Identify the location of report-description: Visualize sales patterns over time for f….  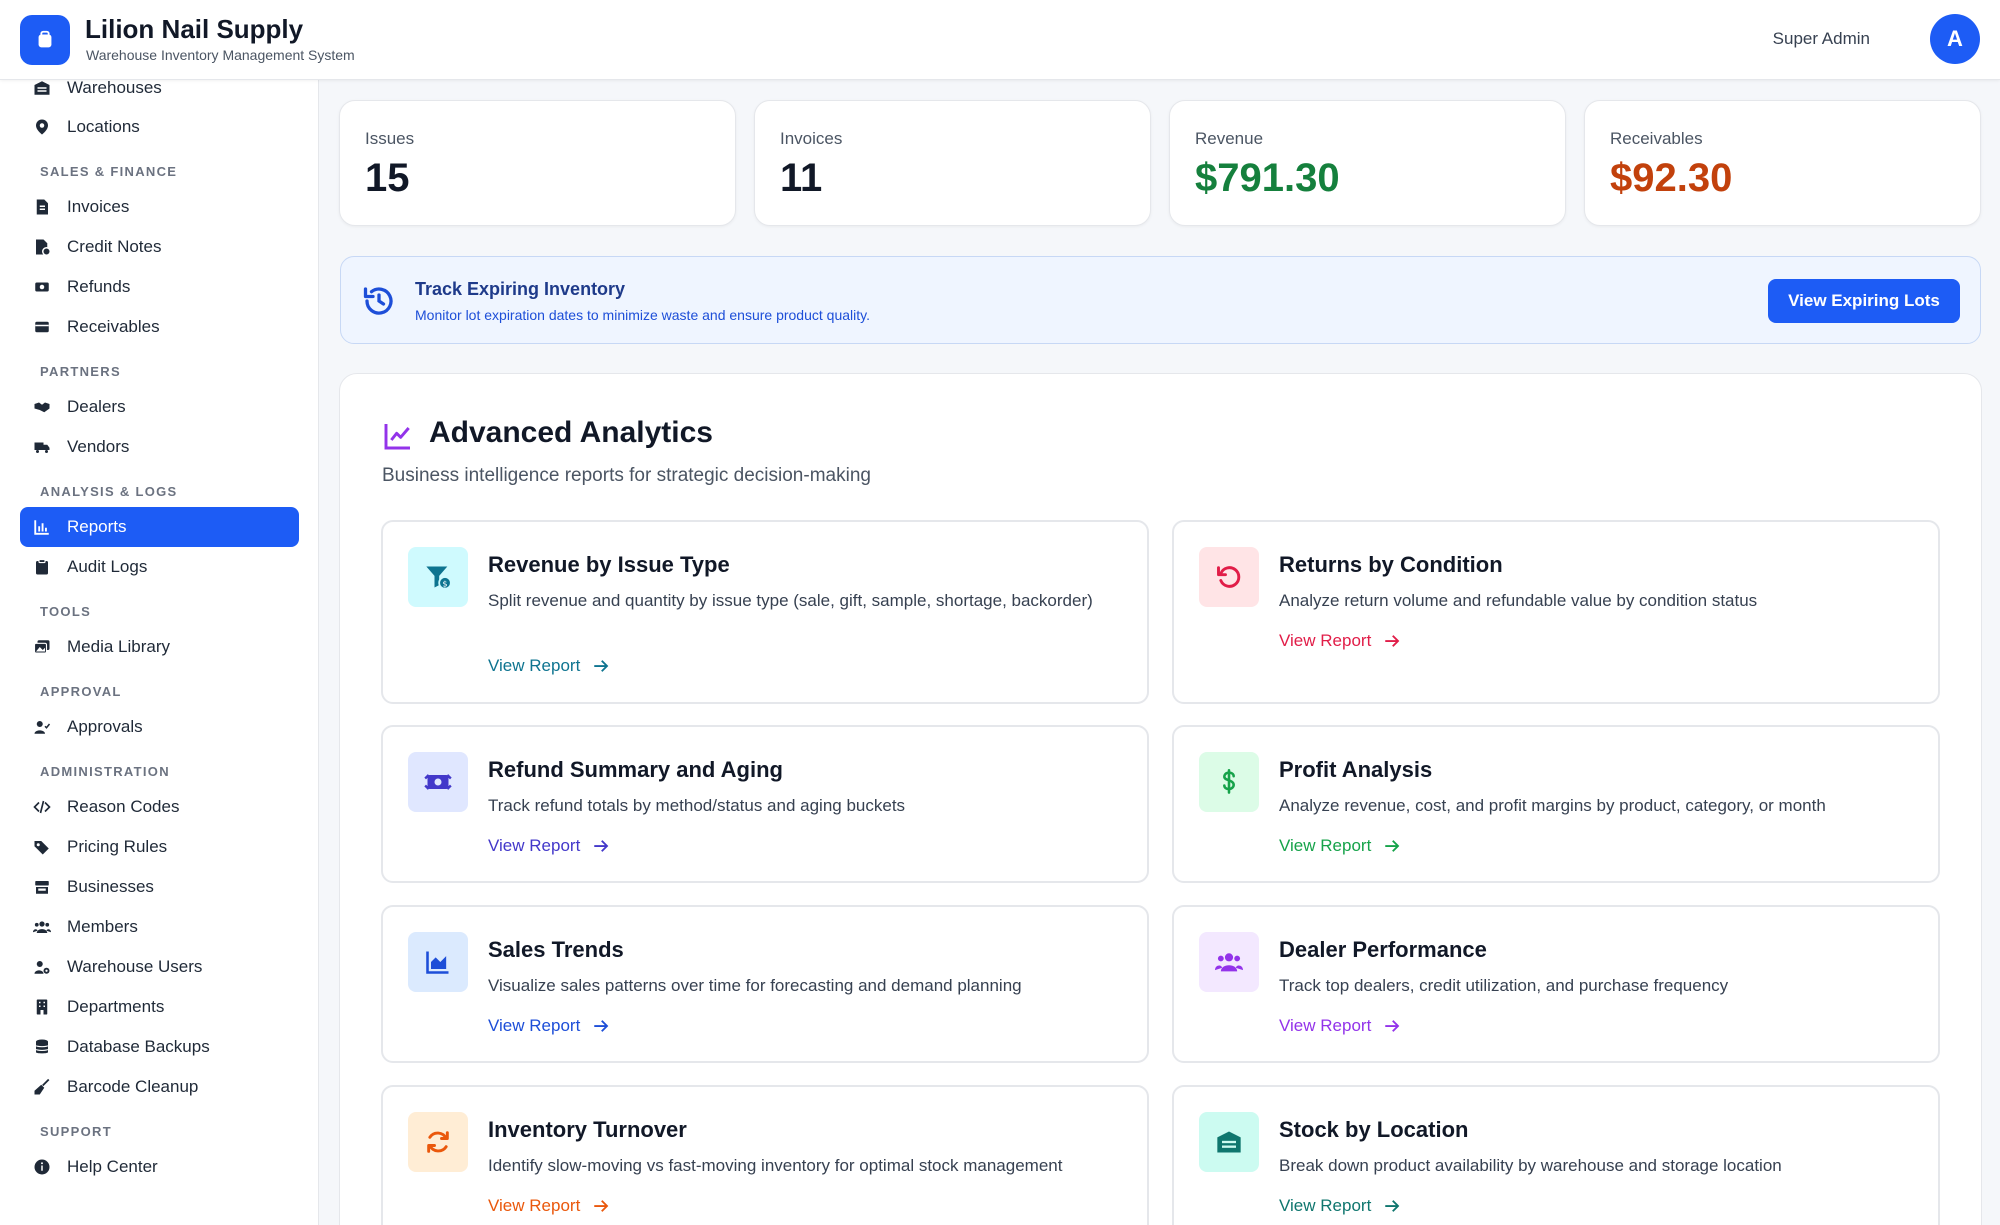
(755, 985).